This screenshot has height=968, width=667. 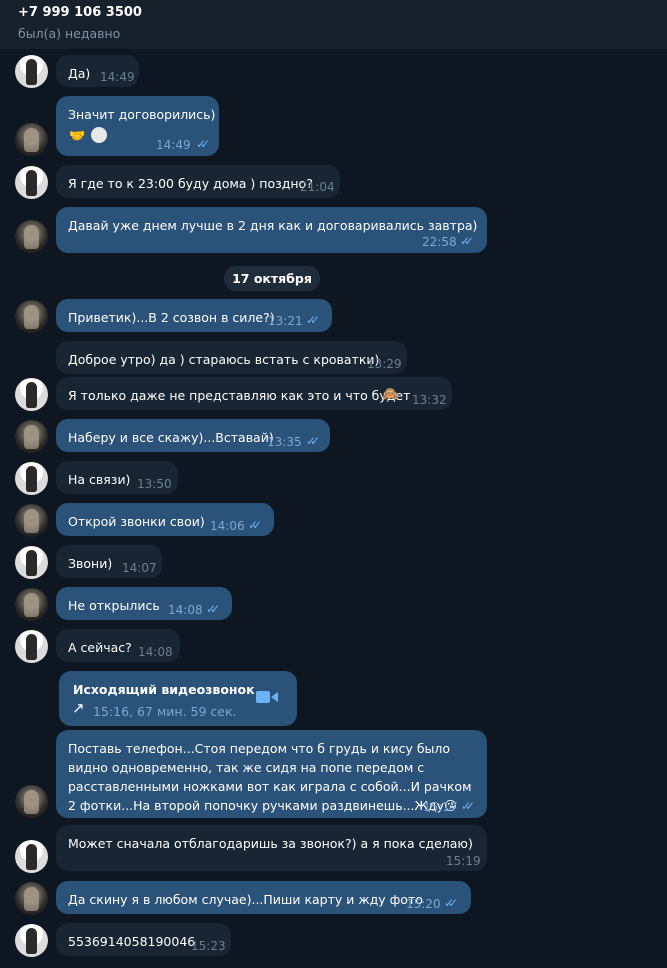 I want to click on message-bubble: Не открылись 14:08 ✓✓, so click(x=144, y=603).